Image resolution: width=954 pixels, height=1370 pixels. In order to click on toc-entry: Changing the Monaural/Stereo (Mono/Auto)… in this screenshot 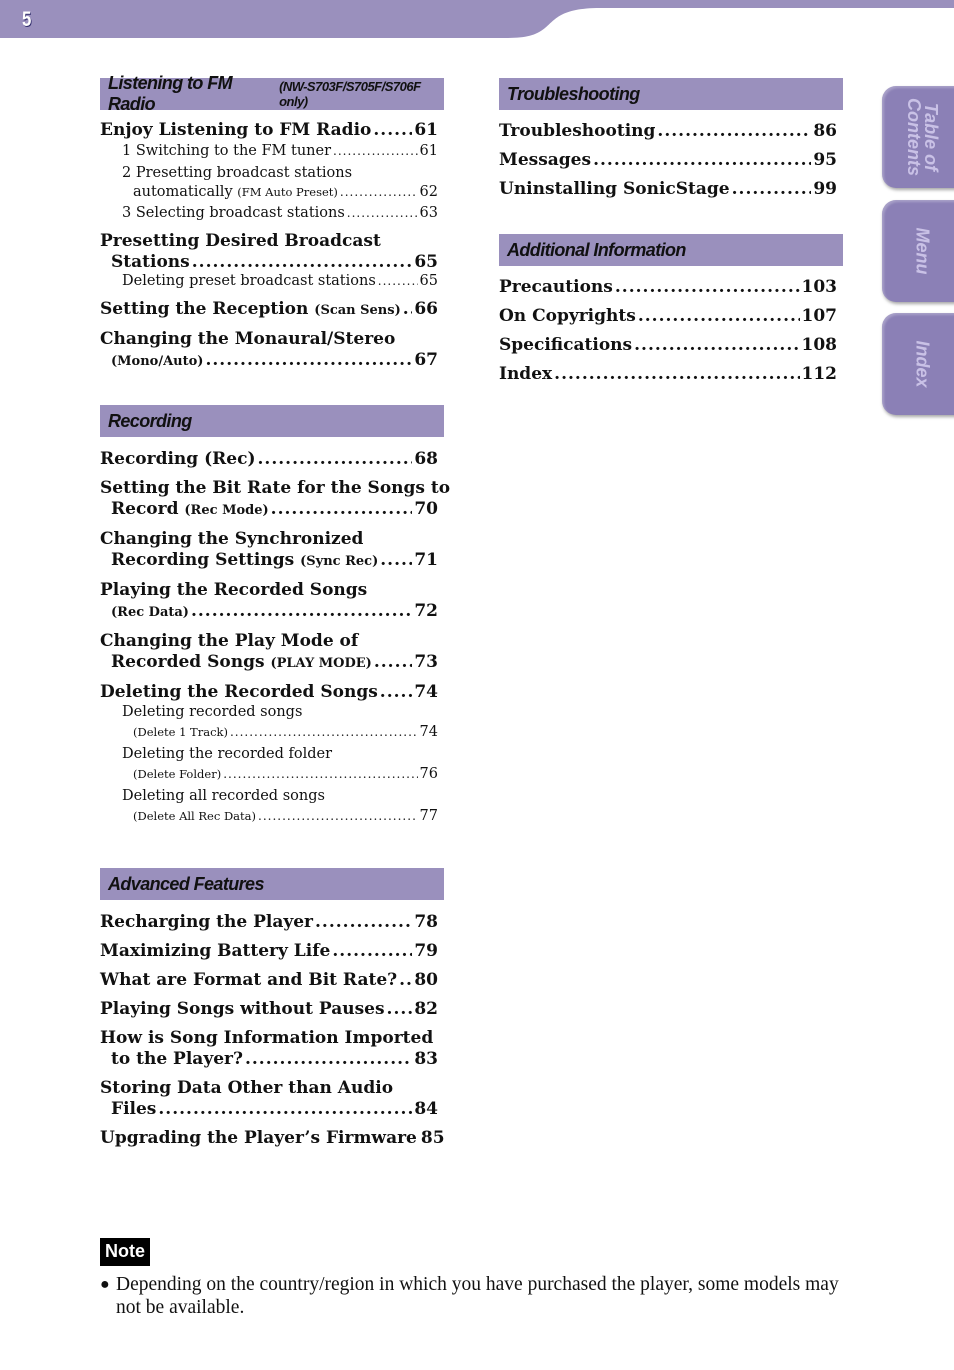, I will do `click(269, 350)`.